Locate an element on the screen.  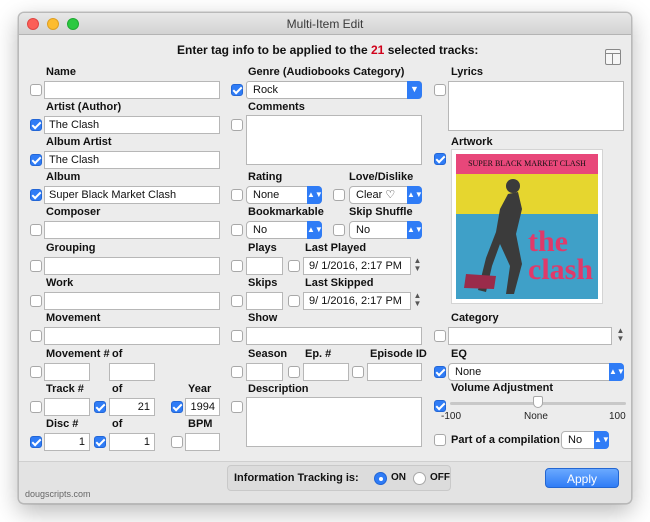
year-field: 1994 is located at coordinates (202, 407).